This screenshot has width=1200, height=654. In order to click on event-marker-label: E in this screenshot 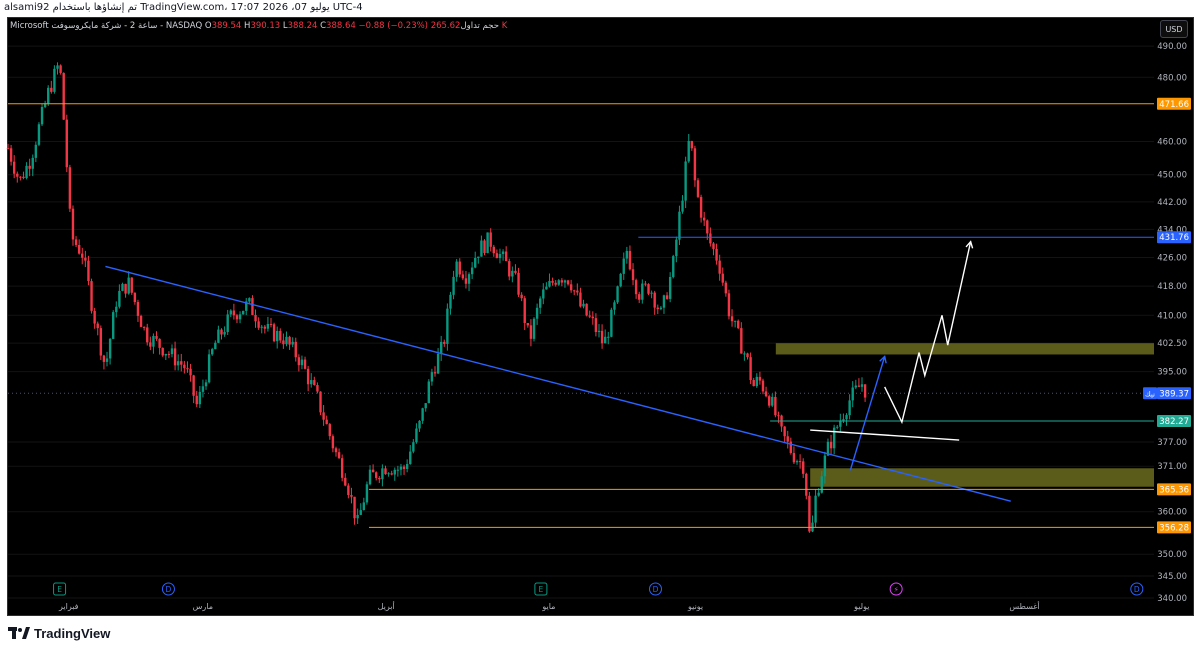, I will do `click(59, 589)`.